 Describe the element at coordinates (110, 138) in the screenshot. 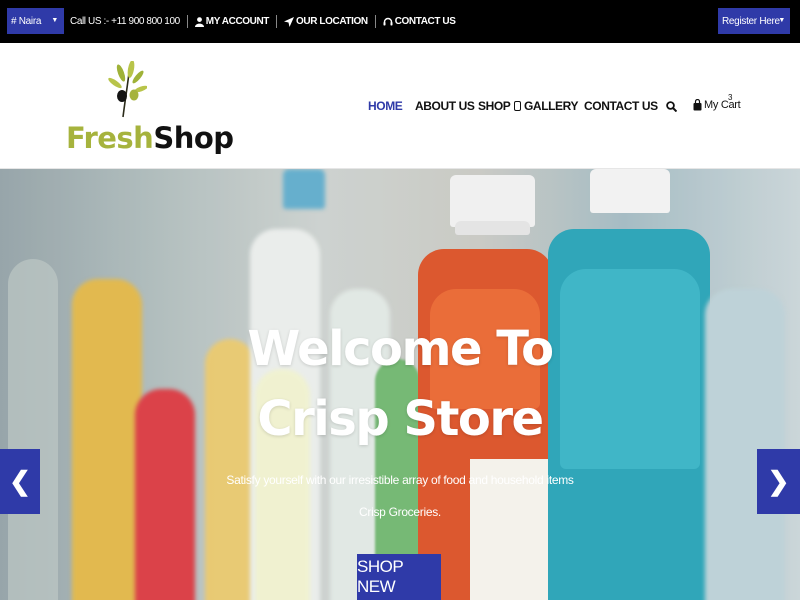

I see `brand-fresh: Fresh` at that location.